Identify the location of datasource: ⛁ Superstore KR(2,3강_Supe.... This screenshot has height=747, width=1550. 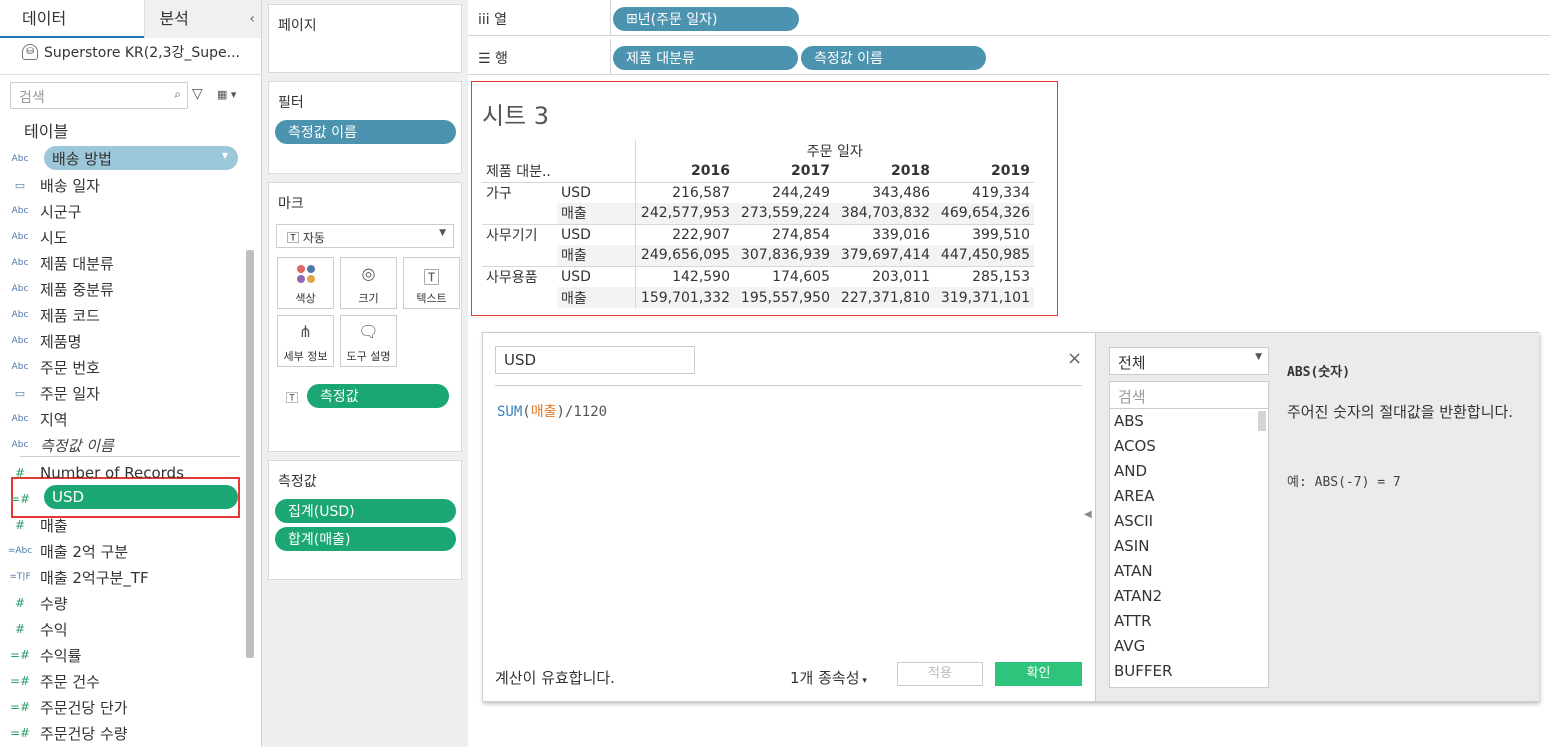
(131, 52).